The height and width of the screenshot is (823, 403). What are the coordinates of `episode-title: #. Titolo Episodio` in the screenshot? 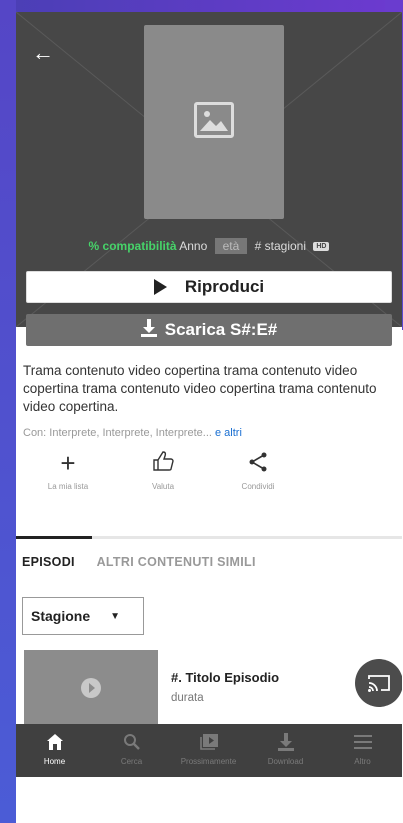 It's located at (225, 677).